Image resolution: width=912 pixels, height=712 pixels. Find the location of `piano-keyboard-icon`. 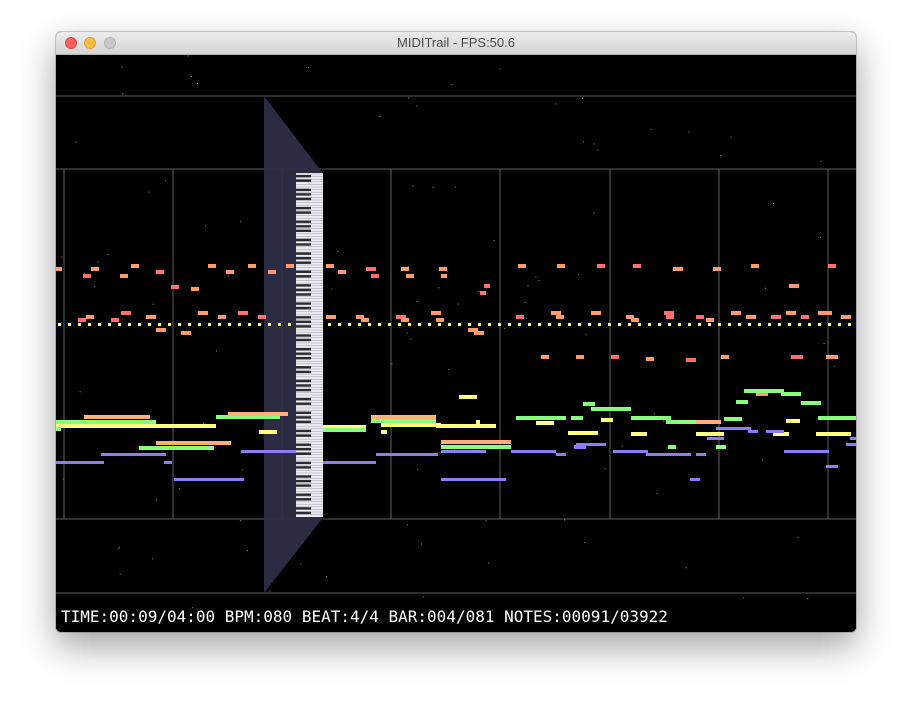

piano-keyboard-icon is located at coordinates (309, 345).